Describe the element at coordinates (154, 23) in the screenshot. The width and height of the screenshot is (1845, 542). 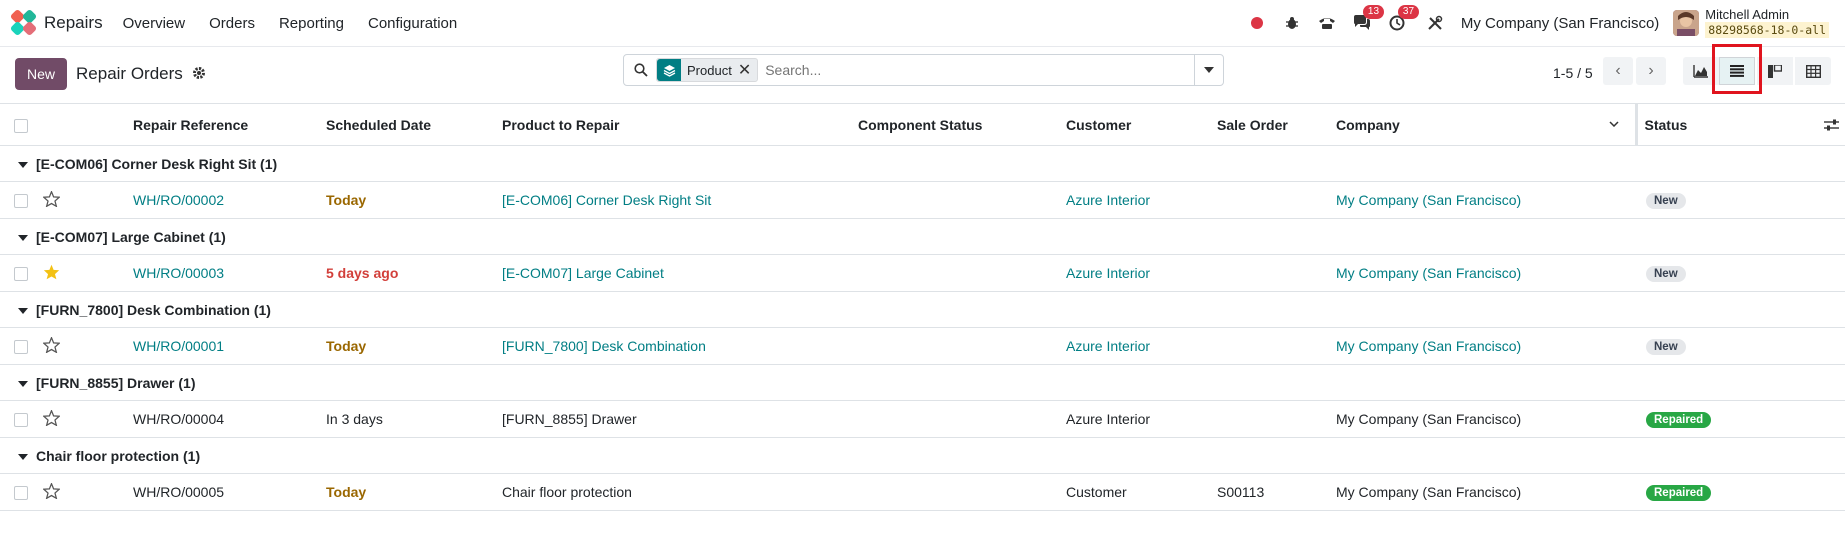
I see `menu-overview: Overview` at that location.